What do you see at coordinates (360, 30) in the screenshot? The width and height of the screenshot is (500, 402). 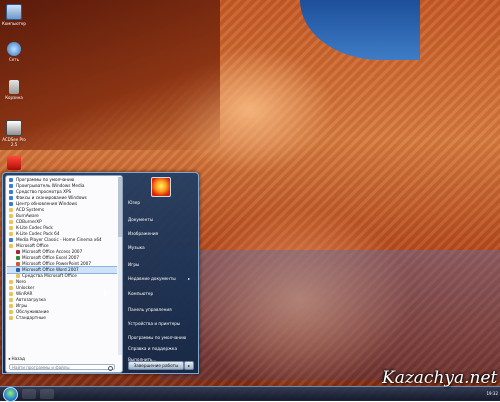 I see `wallpaper-sky` at bounding box center [360, 30].